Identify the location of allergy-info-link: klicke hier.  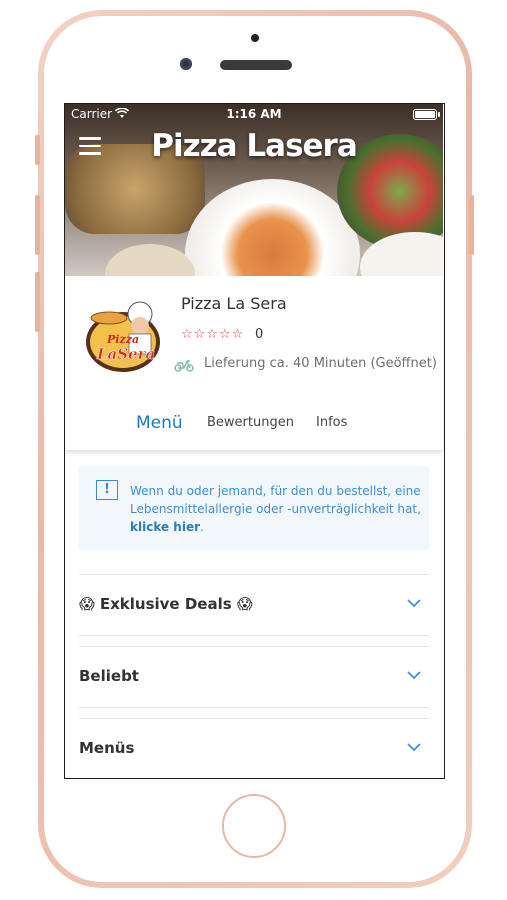
(165, 527).